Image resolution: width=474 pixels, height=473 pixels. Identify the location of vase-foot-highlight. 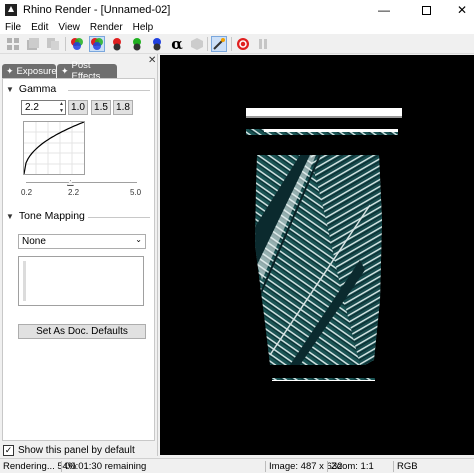
(323, 380).